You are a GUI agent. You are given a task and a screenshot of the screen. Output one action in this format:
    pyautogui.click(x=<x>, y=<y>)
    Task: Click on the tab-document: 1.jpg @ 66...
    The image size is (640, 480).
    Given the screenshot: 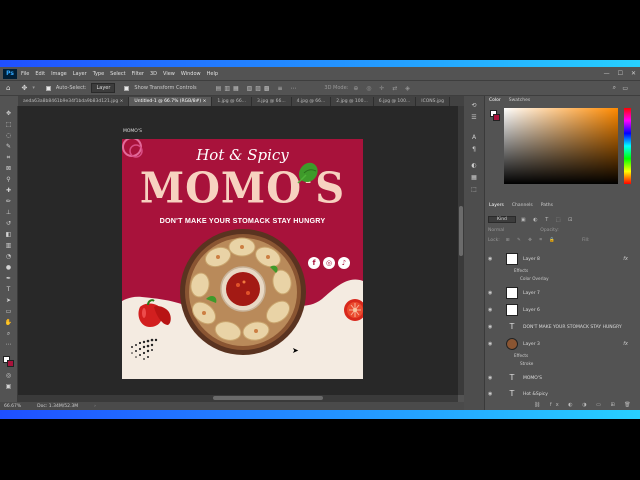 What is the action you would take?
    pyautogui.click(x=232, y=101)
    